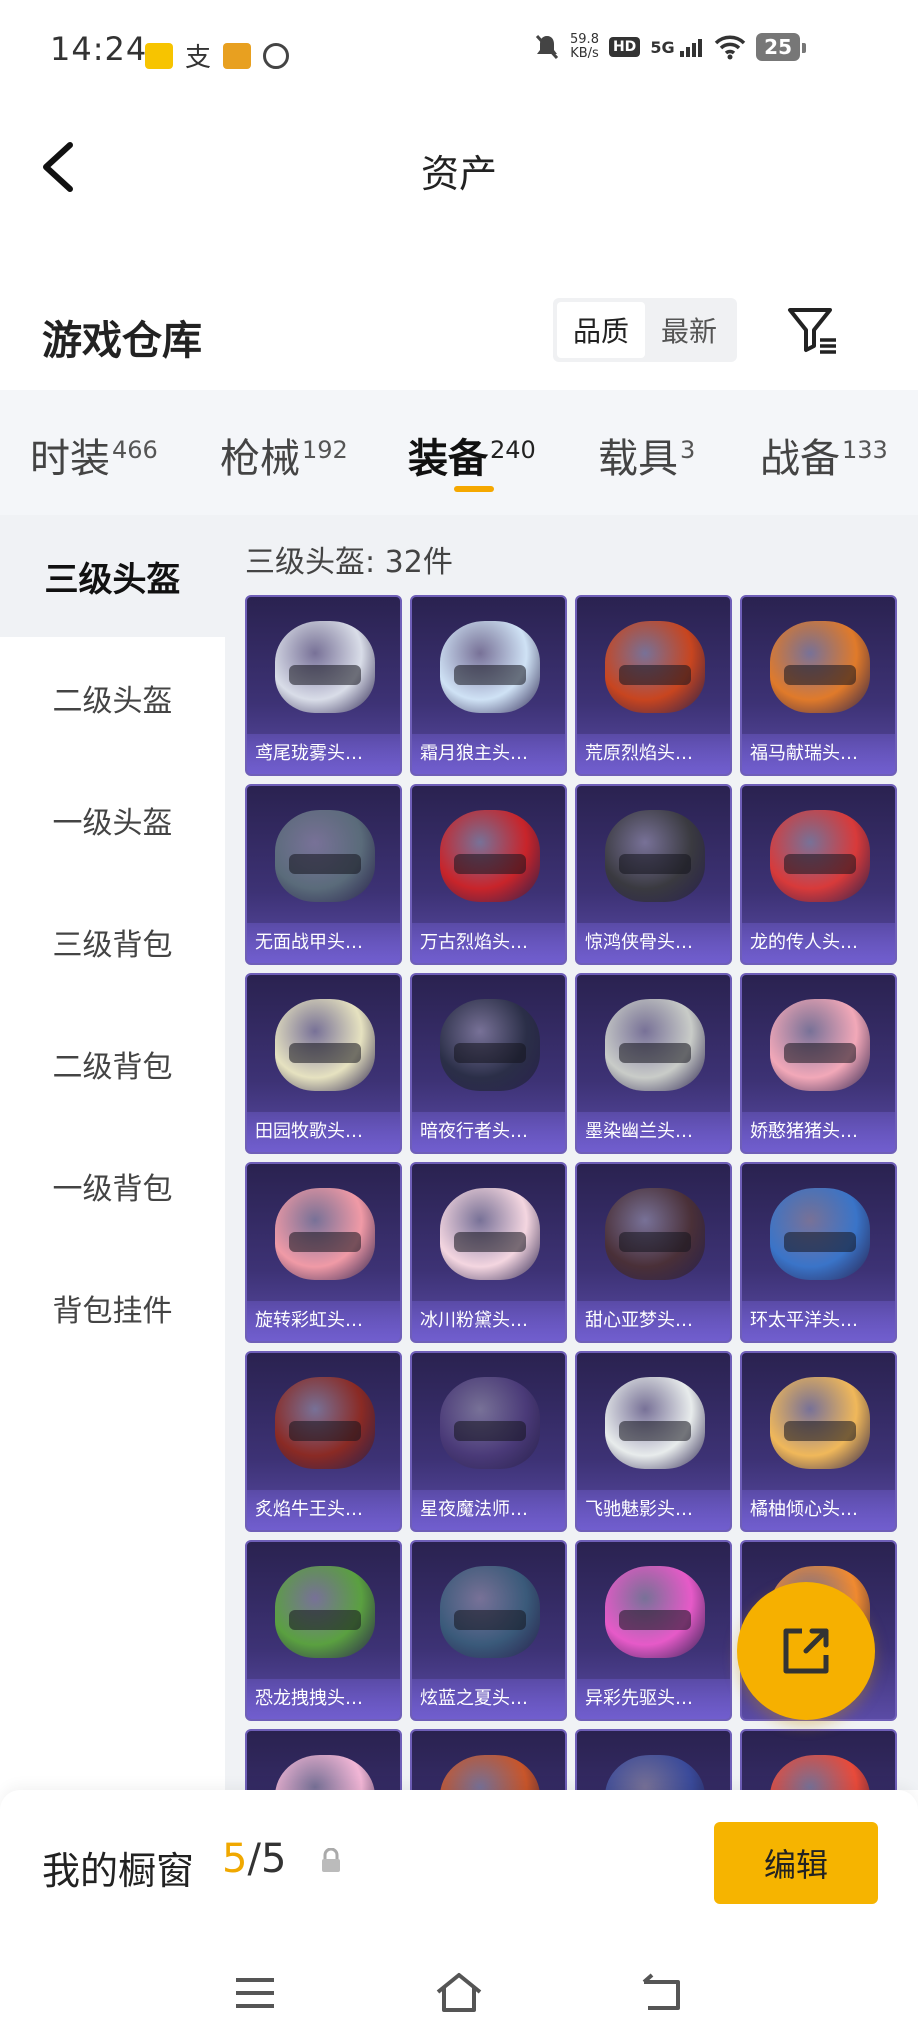 Image resolution: width=918 pixels, height=2040 pixels. Describe the element at coordinates (94, 455) in the screenshot. I see `tab-fashion: 时装466` at that location.